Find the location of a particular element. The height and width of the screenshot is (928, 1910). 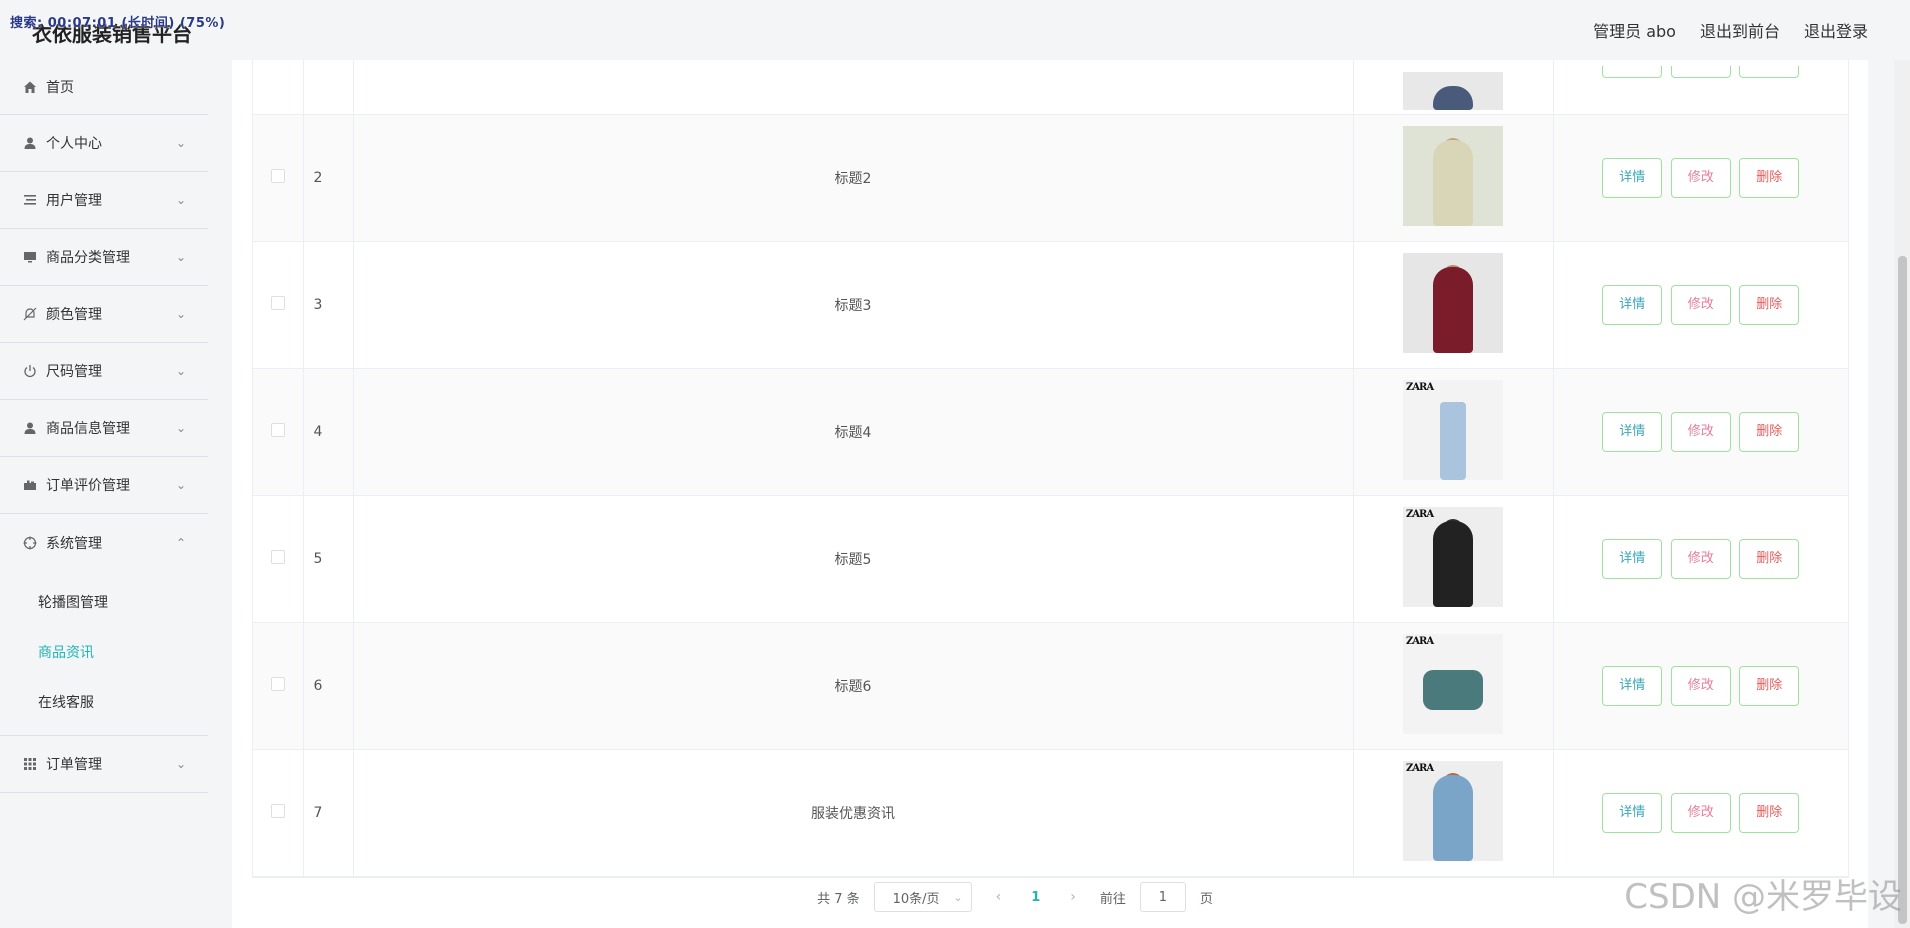

page-size-select: 10条/页 ⌄ is located at coordinates (922, 897).